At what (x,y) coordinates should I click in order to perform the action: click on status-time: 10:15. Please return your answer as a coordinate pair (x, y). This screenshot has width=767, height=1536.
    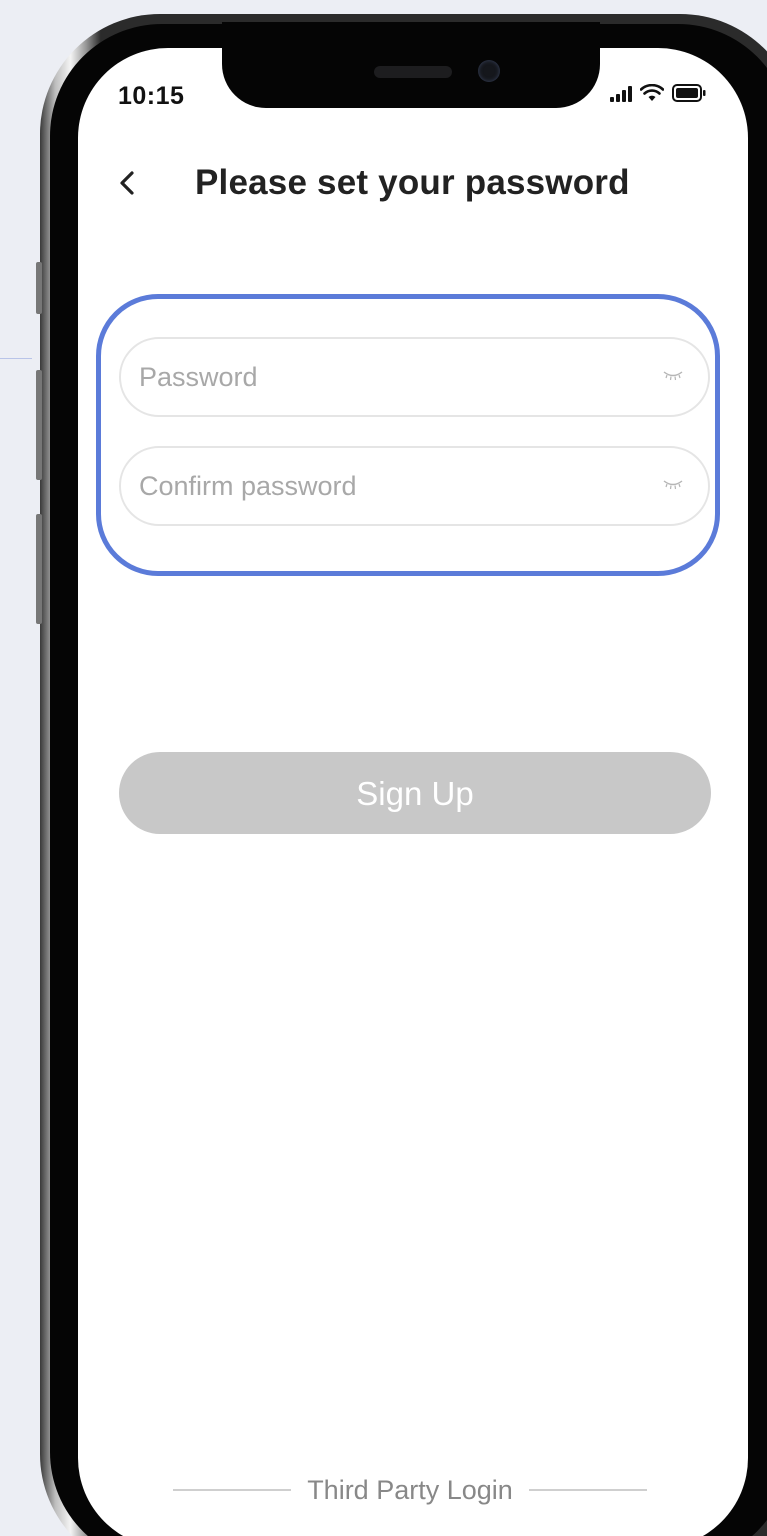
    Looking at the image, I should click on (151, 96).